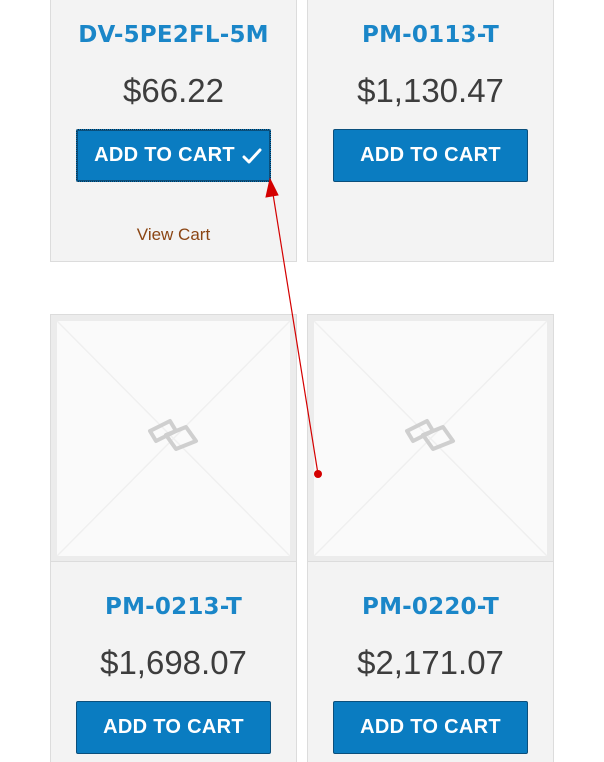 The image size is (604, 762). I want to click on product-sku: DV-5PE2FL-5M, so click(173, 35).